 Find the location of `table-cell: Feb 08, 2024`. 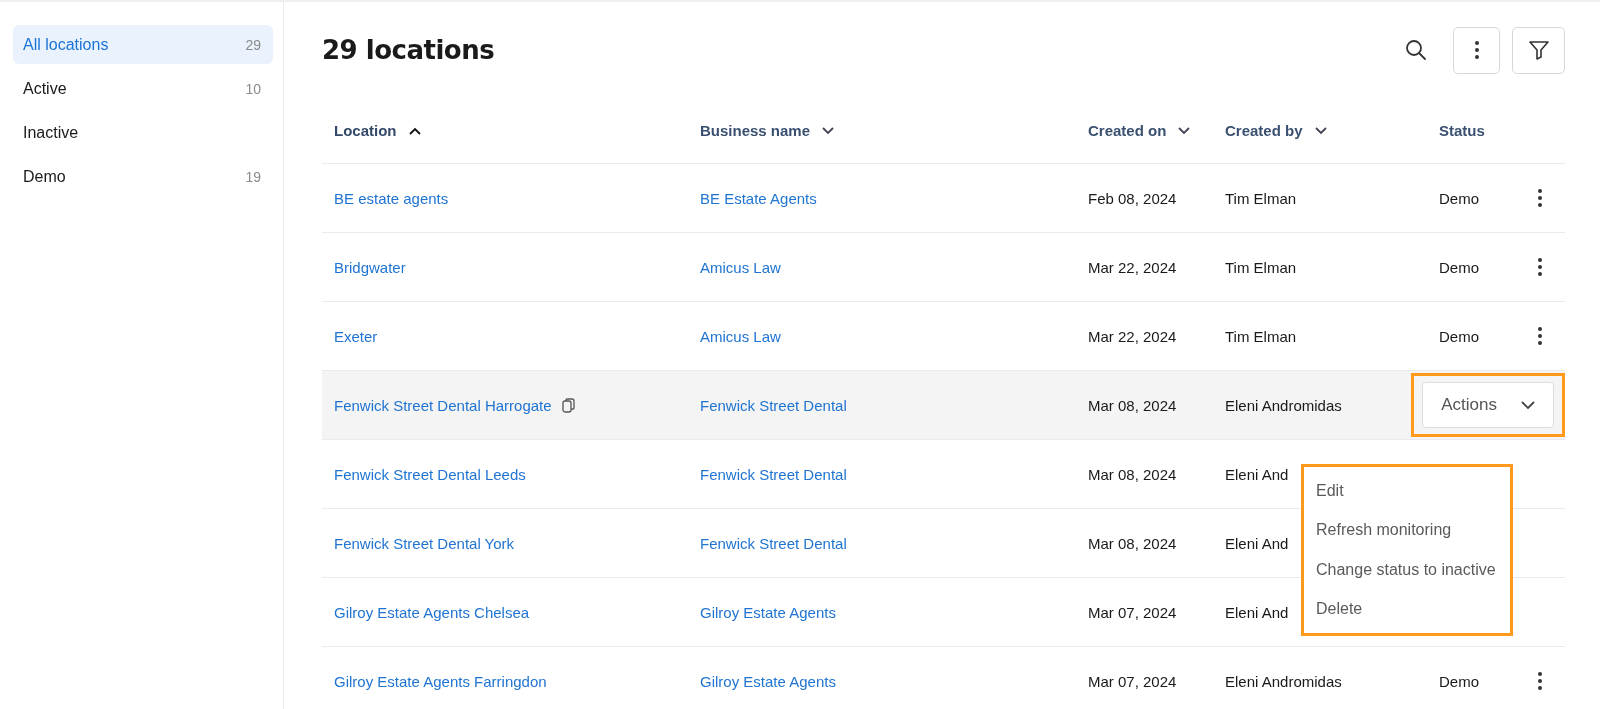

table-cell: Feb 08, 2024 is located at coordinates (1132, 198).